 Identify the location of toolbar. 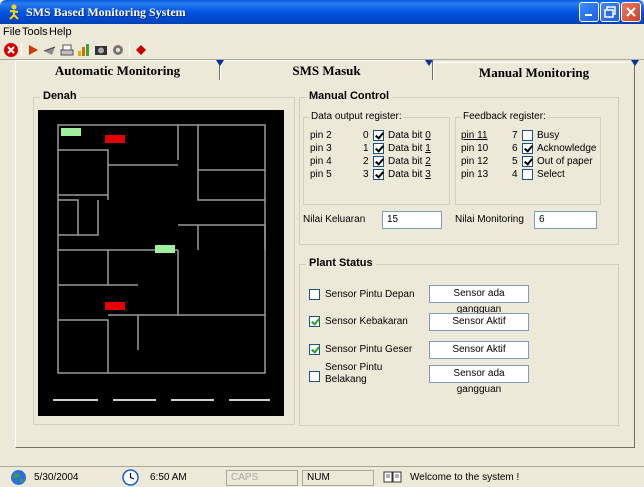
(322, 50).